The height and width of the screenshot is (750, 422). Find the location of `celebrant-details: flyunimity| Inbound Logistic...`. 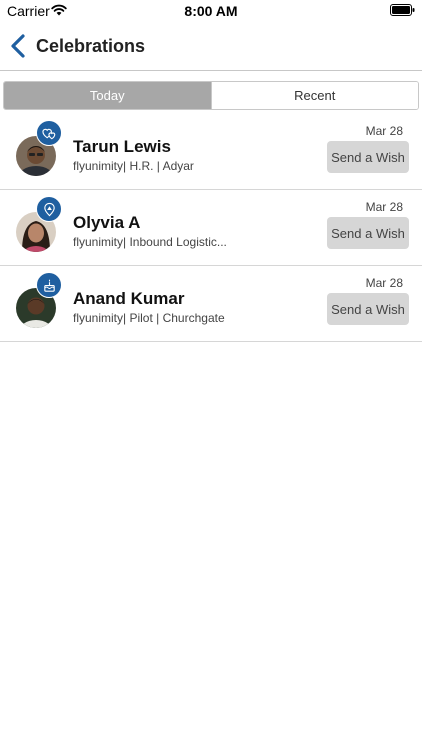

celebrant-details: flyunimity| Inbound Logistic... is located at coordinates (150, 242).